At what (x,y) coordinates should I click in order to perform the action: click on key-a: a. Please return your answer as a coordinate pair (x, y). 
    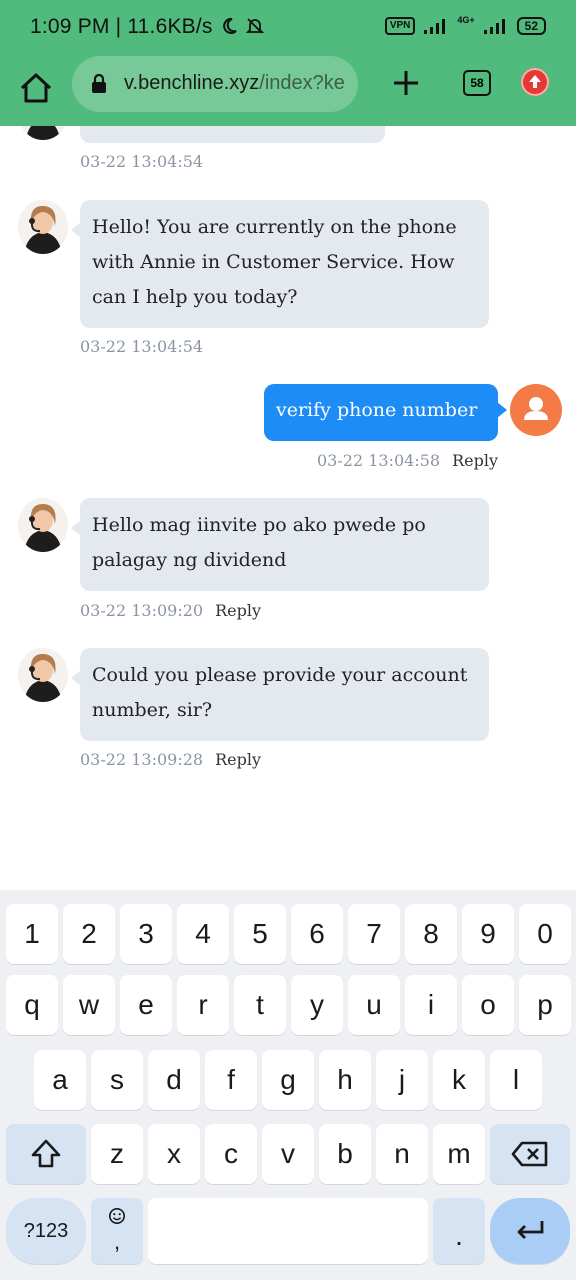
    Looking at the image, I should click on (60, 1080).